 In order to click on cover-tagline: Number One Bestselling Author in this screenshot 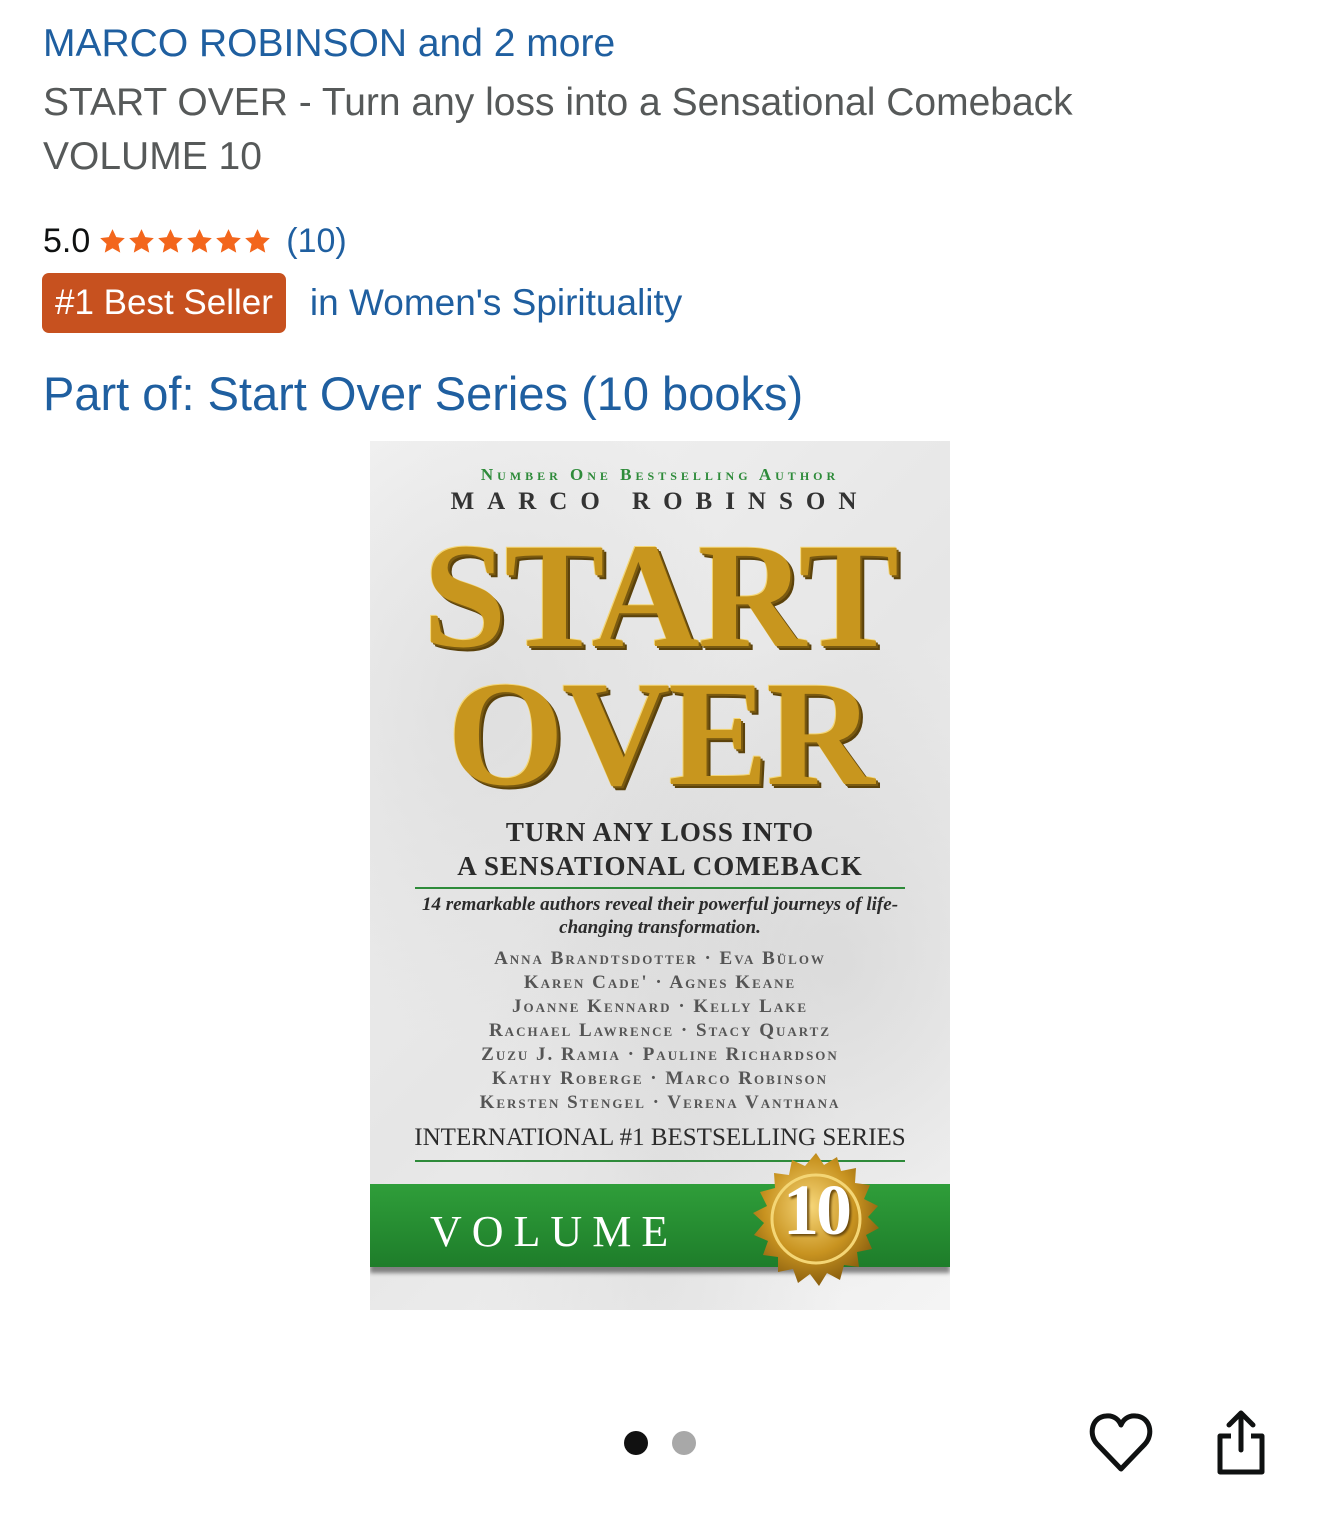, I will do `click(660, 474)`.